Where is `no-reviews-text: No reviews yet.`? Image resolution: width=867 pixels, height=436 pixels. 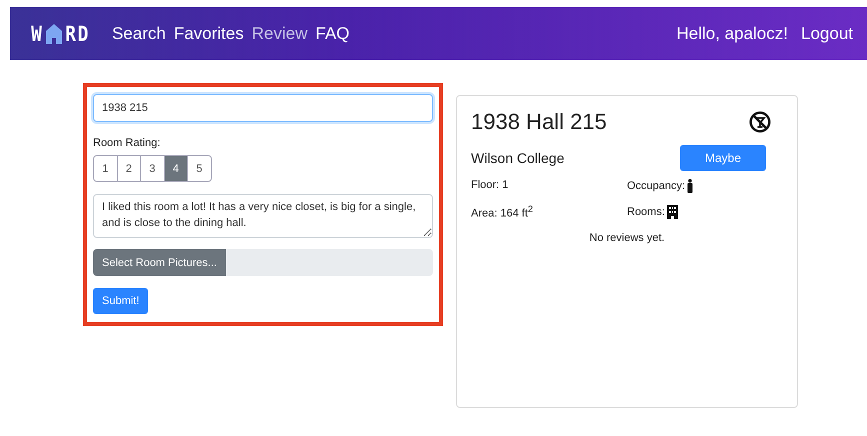
no-reviews-text: No reviews yet. is located at coordinates (627, 238).